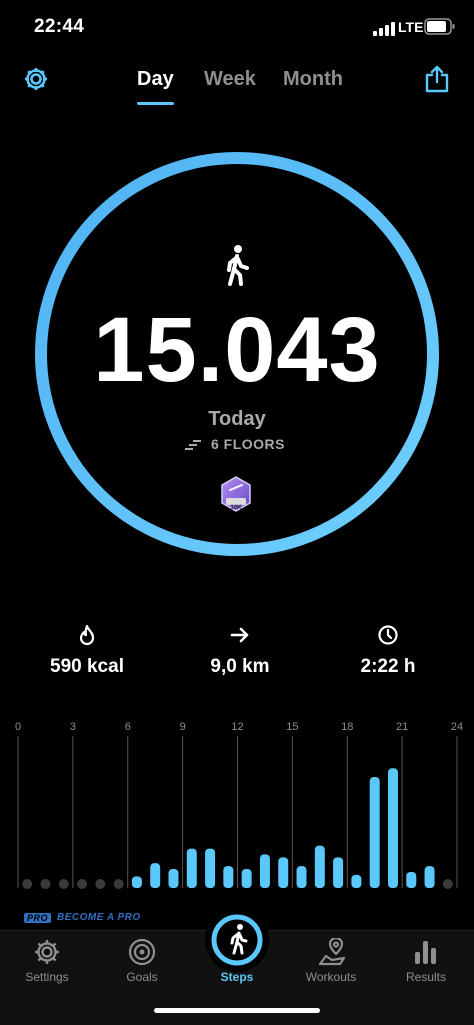  What do you see at coordinates (331, 977) in the screenshot?
I see `tab-workouts: Workouts` at bounding box center [331, 977].